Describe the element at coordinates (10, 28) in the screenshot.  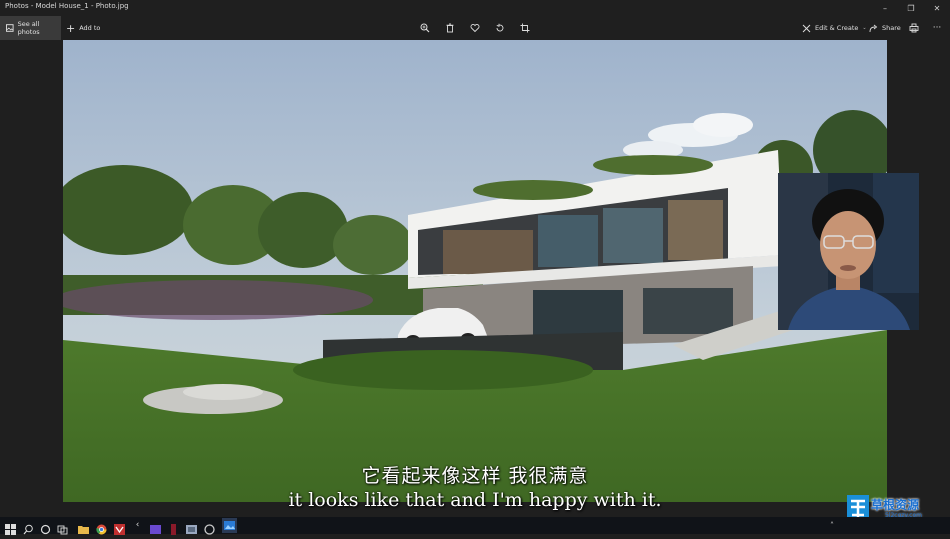
I see `photos-gallery-icon` at that location.